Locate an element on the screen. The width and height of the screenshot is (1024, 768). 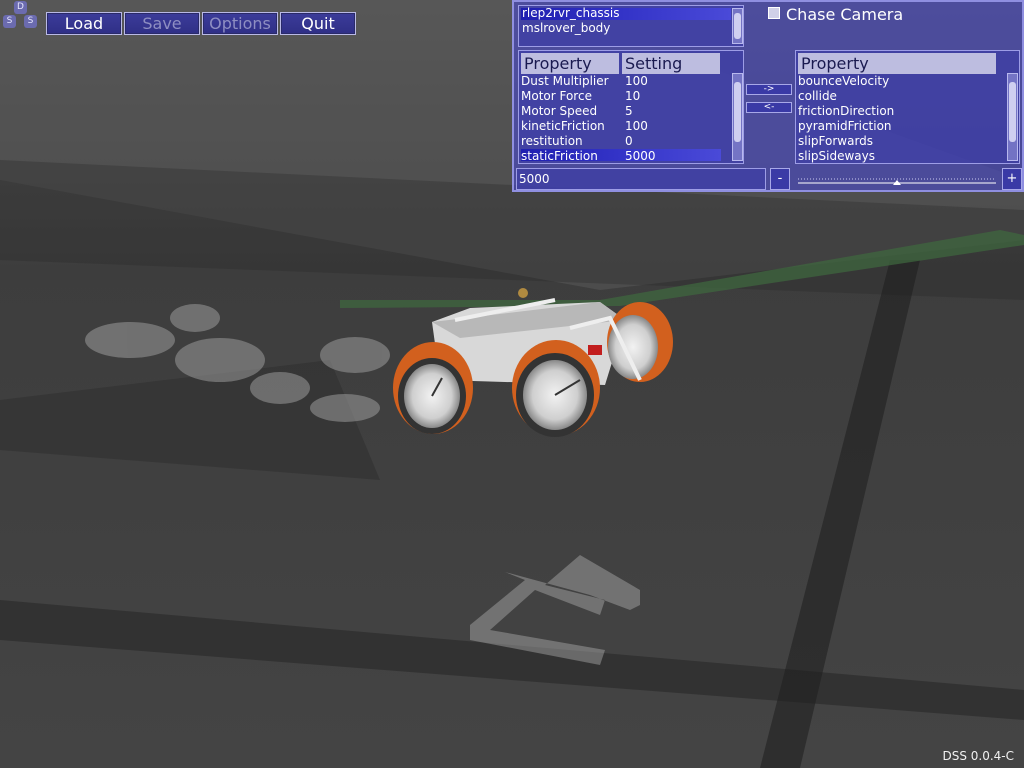
load-button: Load is located at coordinates (84, 23).